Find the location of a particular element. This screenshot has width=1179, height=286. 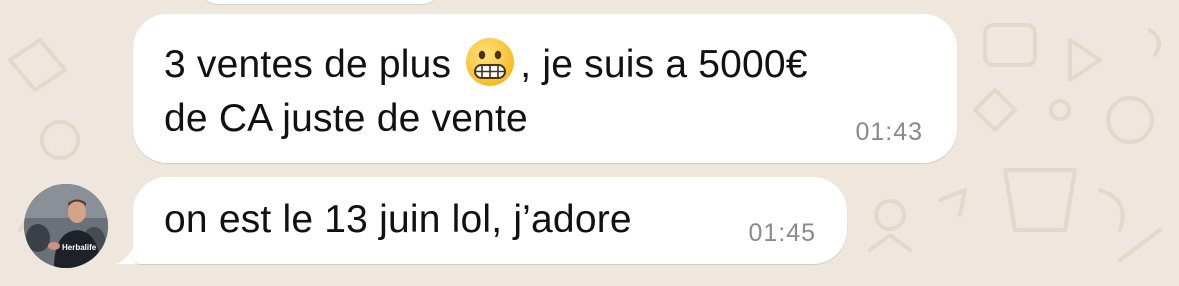

sender-avatar: Herbalife is located at coordinates (66, 226).